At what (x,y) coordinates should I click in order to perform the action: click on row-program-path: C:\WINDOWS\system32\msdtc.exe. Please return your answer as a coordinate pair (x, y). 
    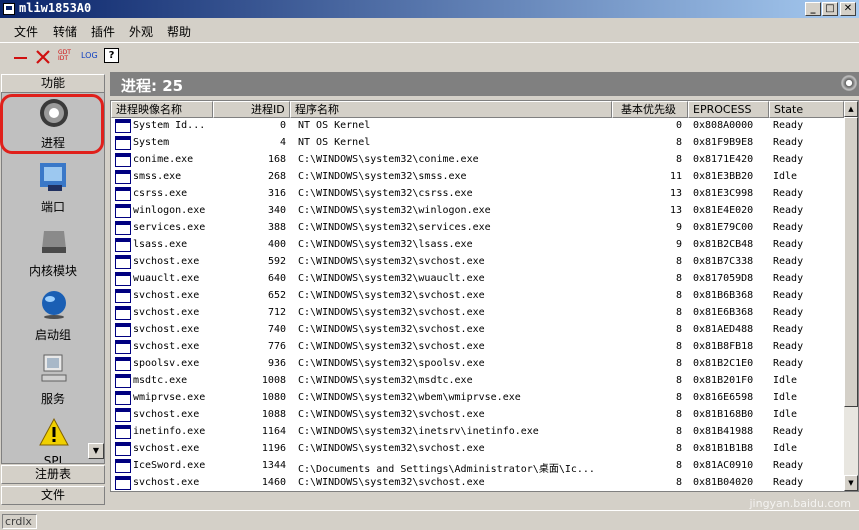
    Looking at the image, I should click on (385, 380).